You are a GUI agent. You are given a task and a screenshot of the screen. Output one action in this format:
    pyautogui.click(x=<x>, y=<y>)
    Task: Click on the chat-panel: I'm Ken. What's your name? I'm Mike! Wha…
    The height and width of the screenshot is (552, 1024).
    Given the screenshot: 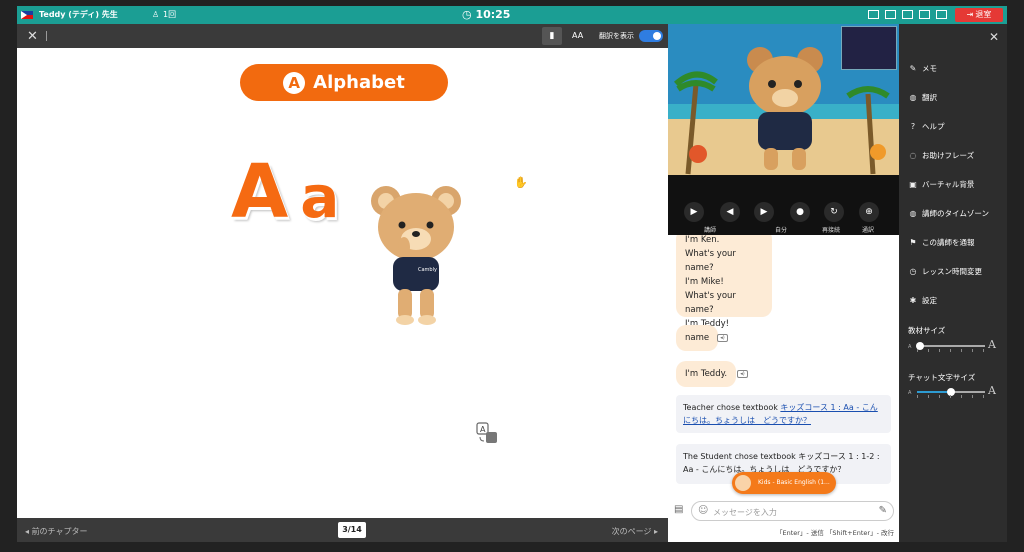 What is the action you would take?
    pyautogui.click(x=783, y=388)
    